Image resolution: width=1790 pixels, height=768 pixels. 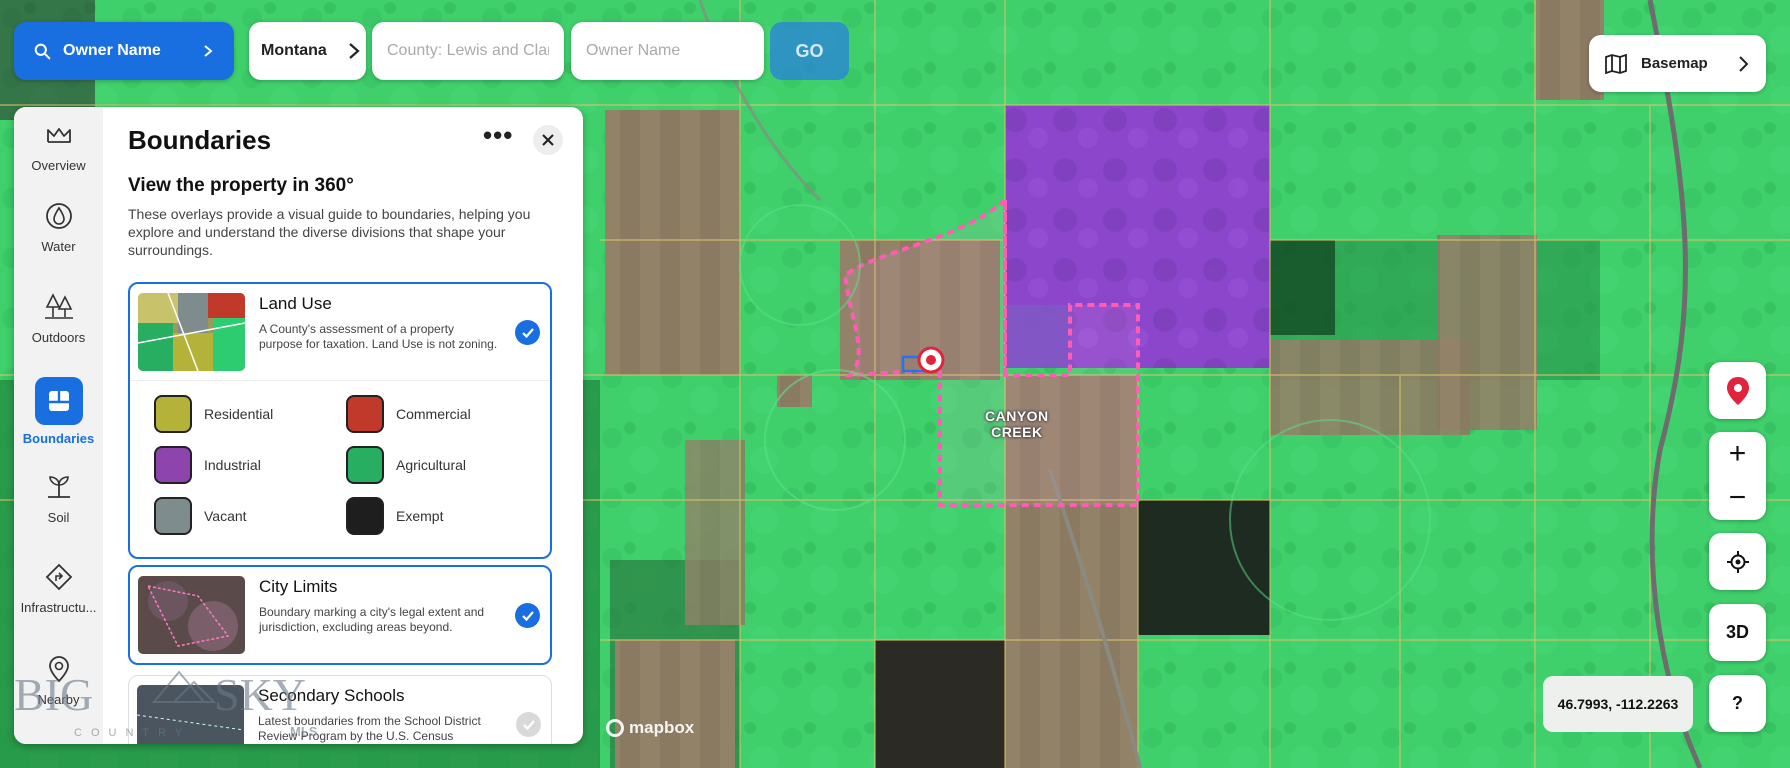 I want to click on zoom-out-button: −, so click(x=1737, y=498).